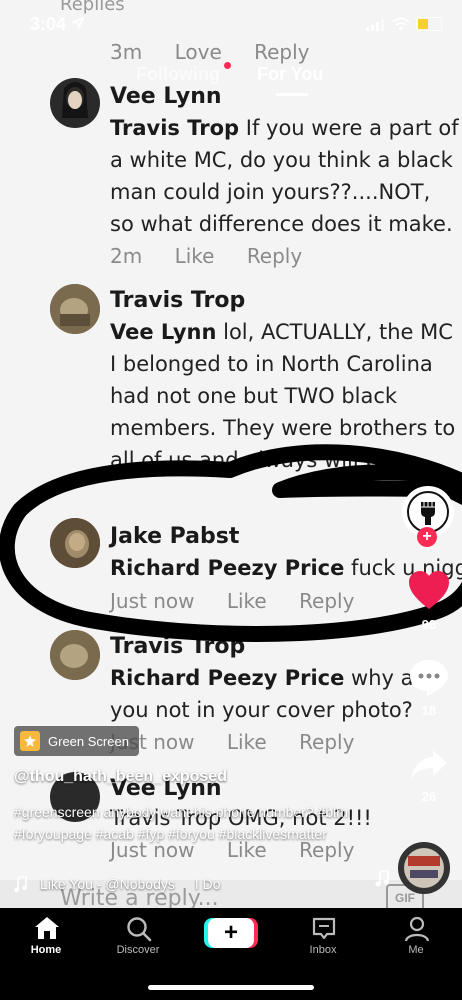 This screenshot has height=1000, width=462. Describe the element at coordinates (30, 741) in the screenshot. I see `green-screen-icon` at that location.